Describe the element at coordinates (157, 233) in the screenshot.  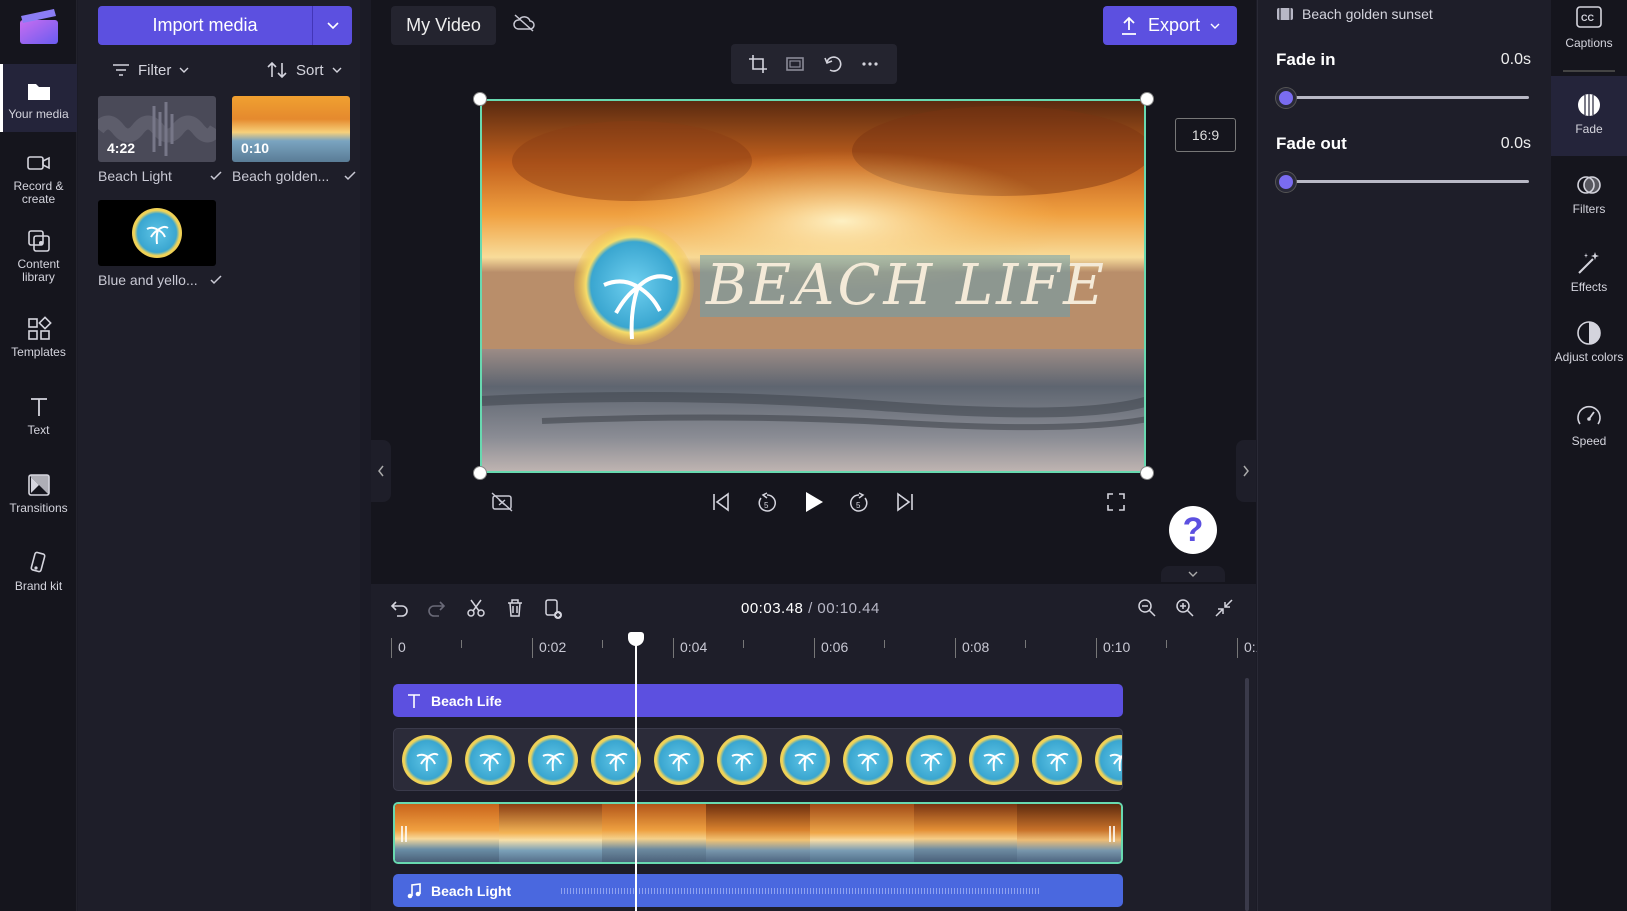
I see `media-thumbnail-logo` at that location.